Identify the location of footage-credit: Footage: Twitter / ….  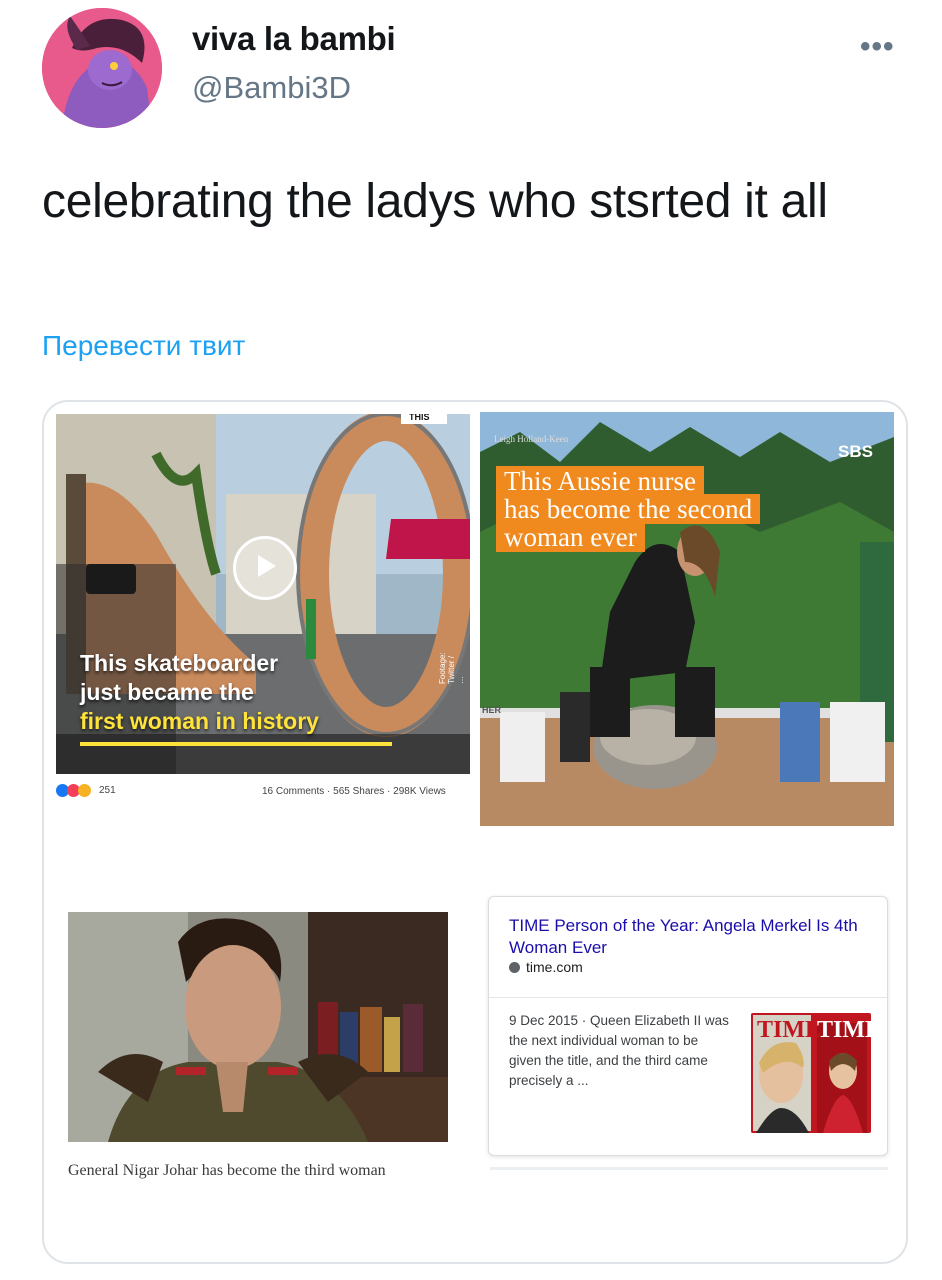
(451, 668).